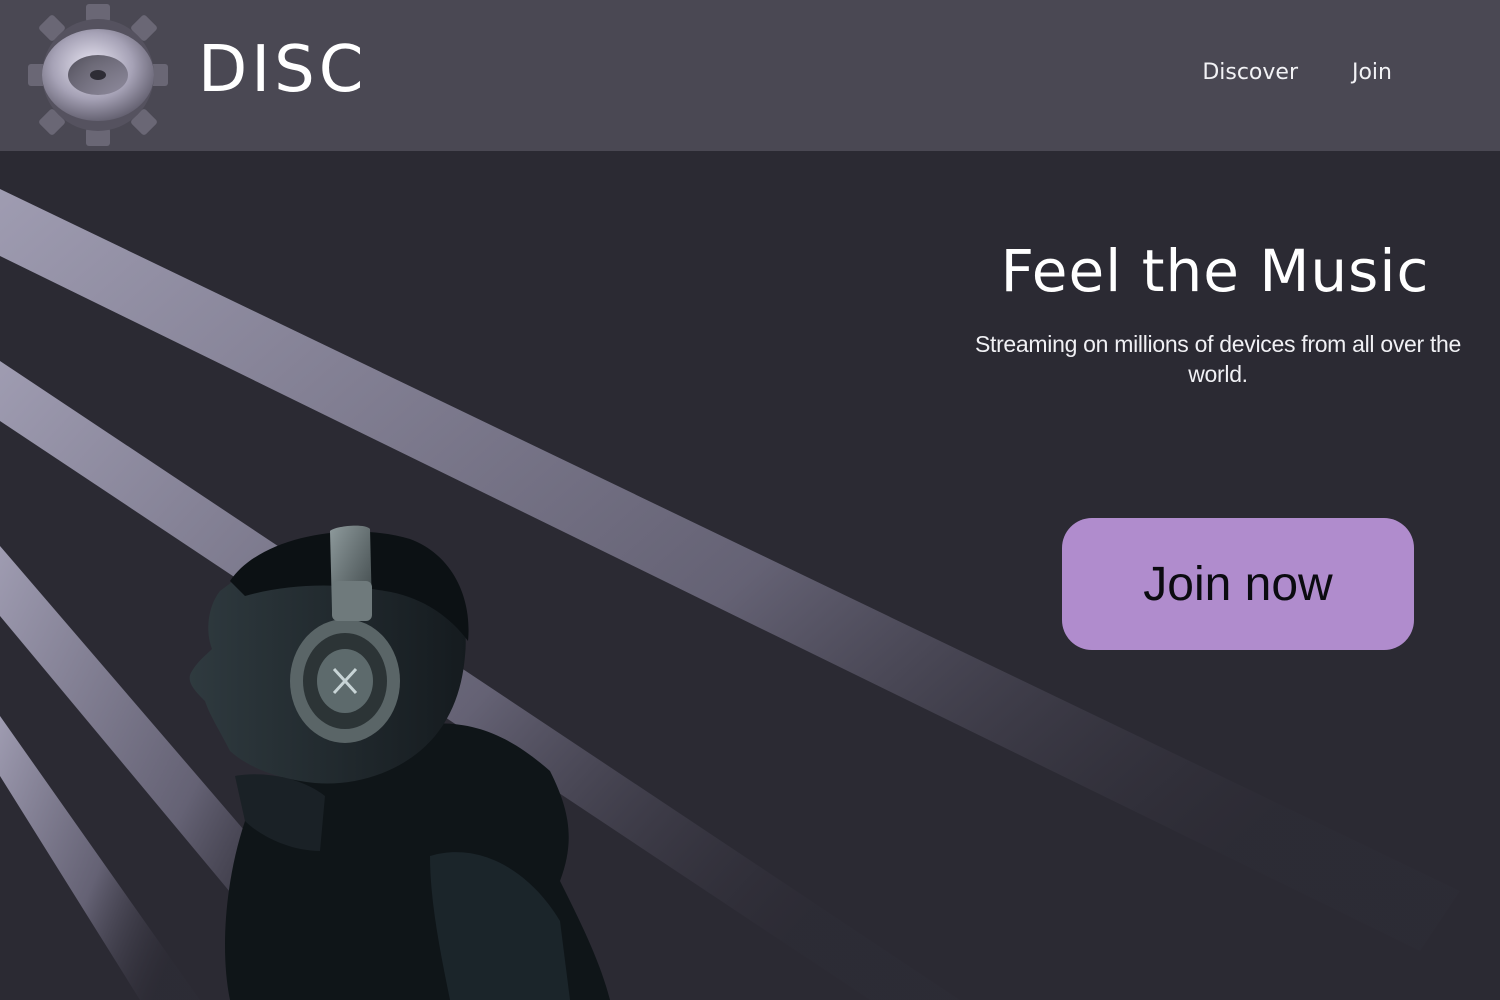  I want to click on hero-title: Feel the Music, so click(1215, 271).